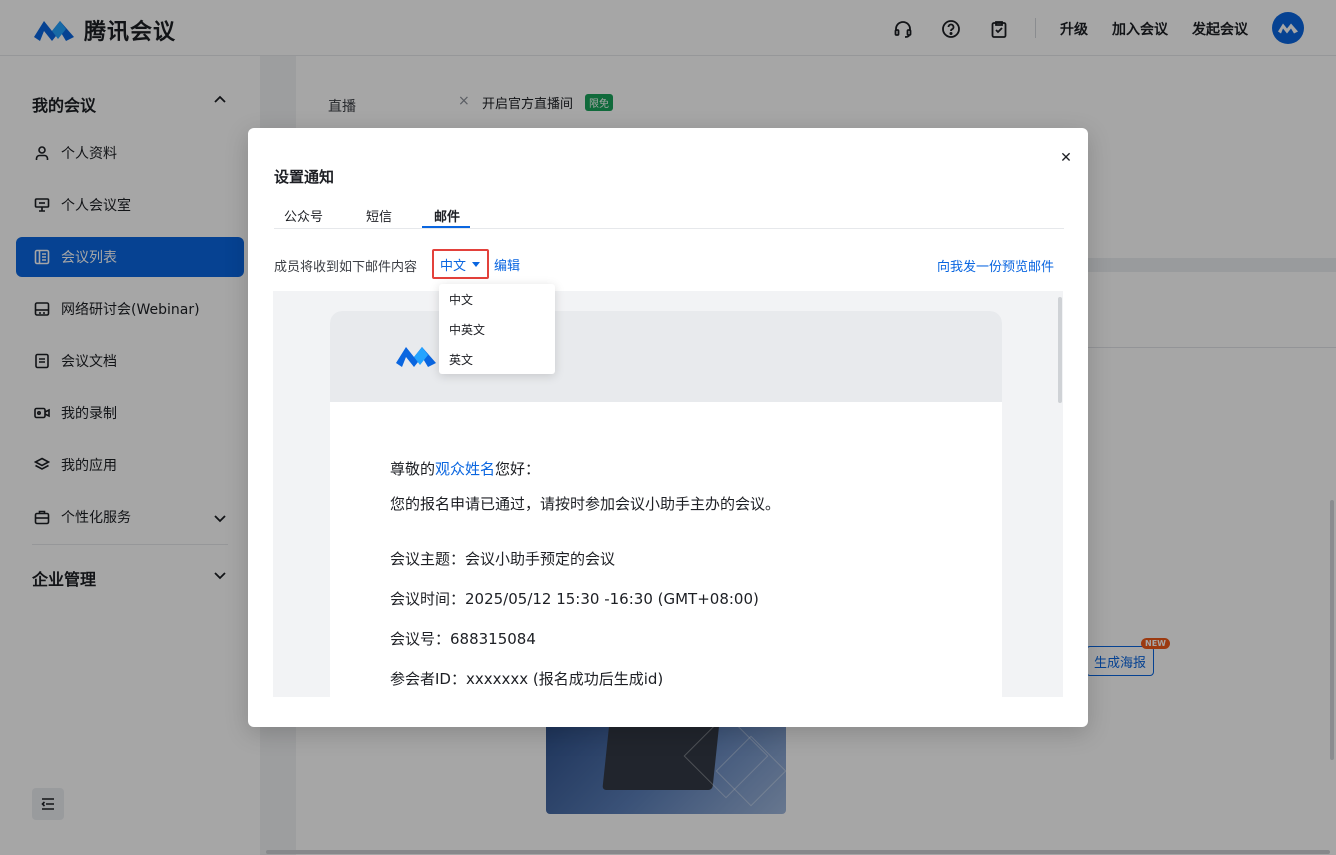 This screenshot has width=1336, height=855. I want to click on audience-name-variable: 观众姓名, so click(465, 469).